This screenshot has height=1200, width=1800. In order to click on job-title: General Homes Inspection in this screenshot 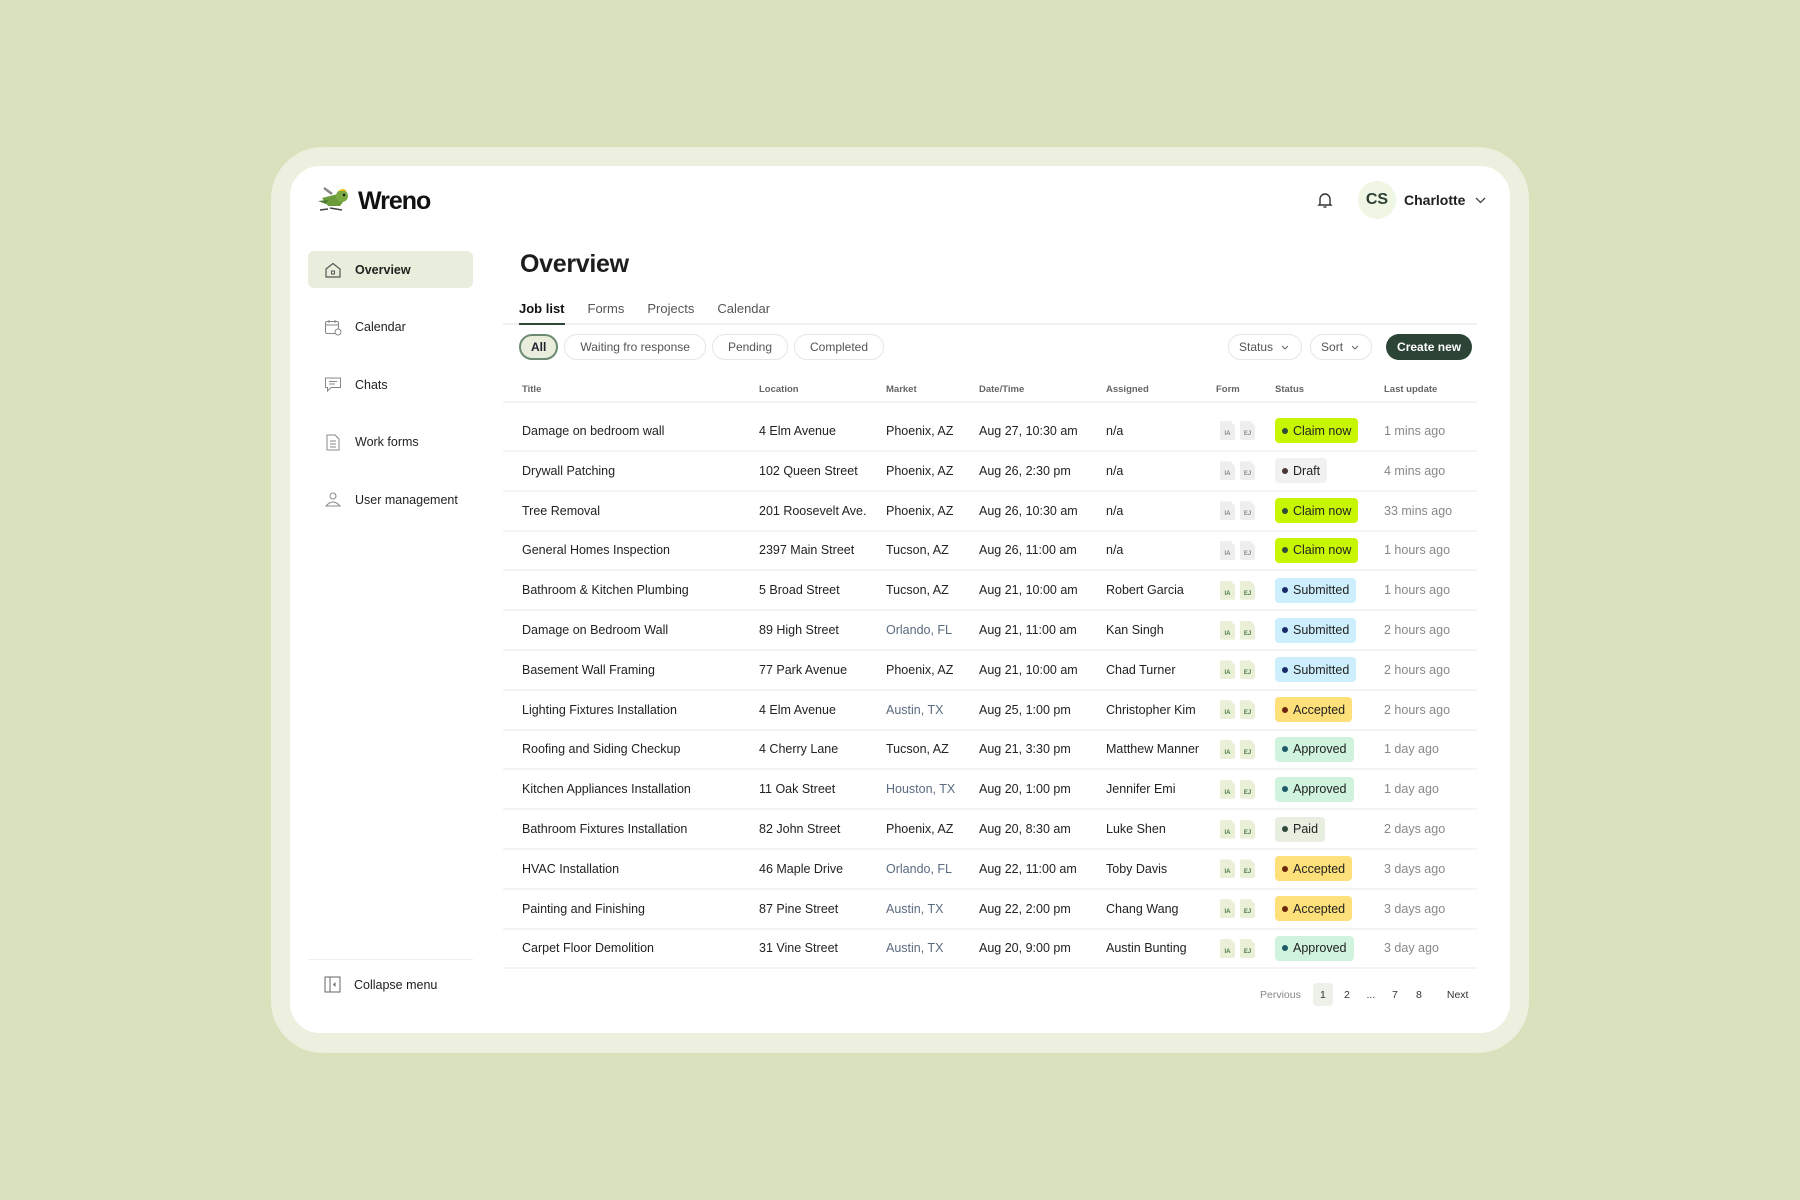, I will do `click(631, 550)`.